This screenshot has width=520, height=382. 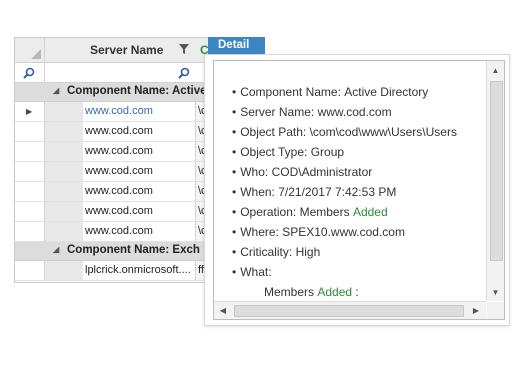 What do you see at coordinates (495, 293) in the screenshot?
I see `scroll-down-arrow-icon: ▼` at bounding box center [495, 293].